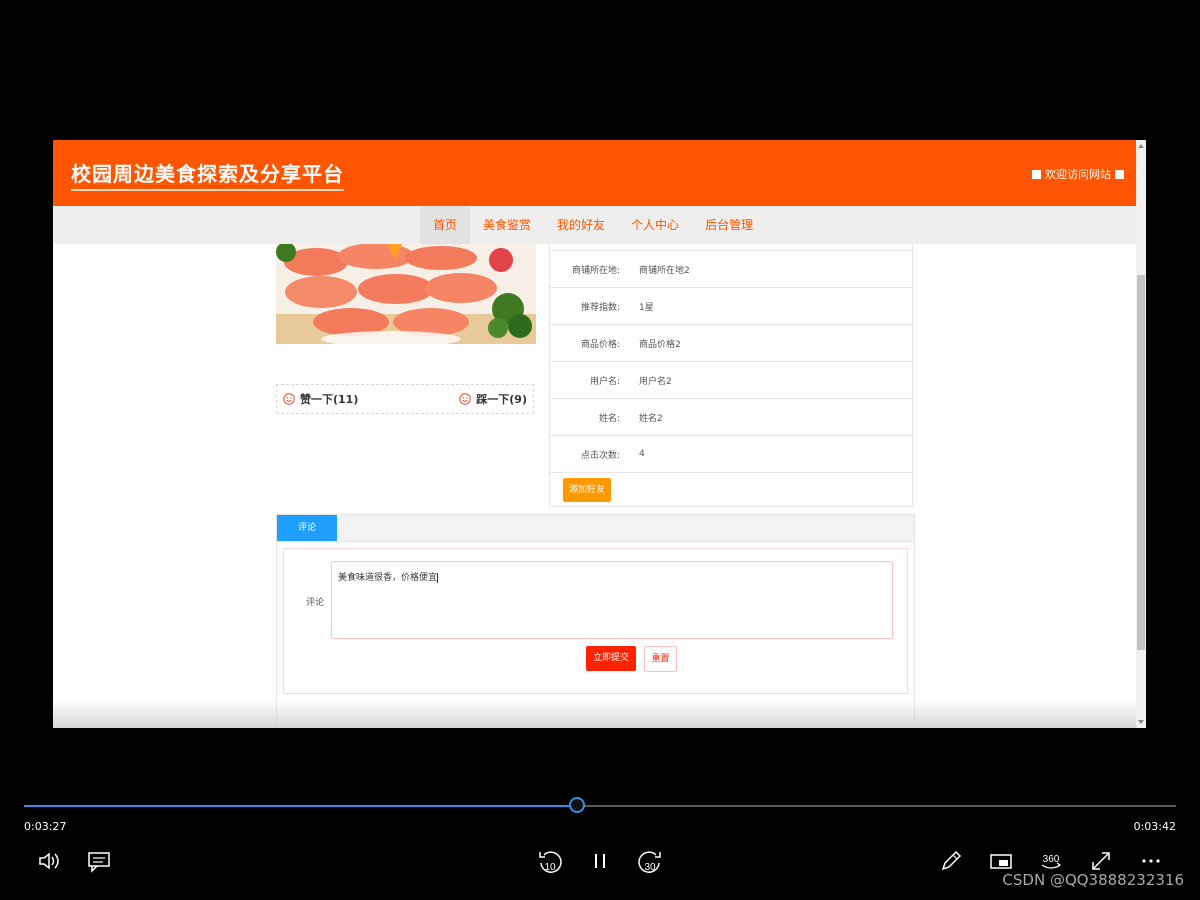  I want to click on scrollbar-thumb, so click(1141, 462).